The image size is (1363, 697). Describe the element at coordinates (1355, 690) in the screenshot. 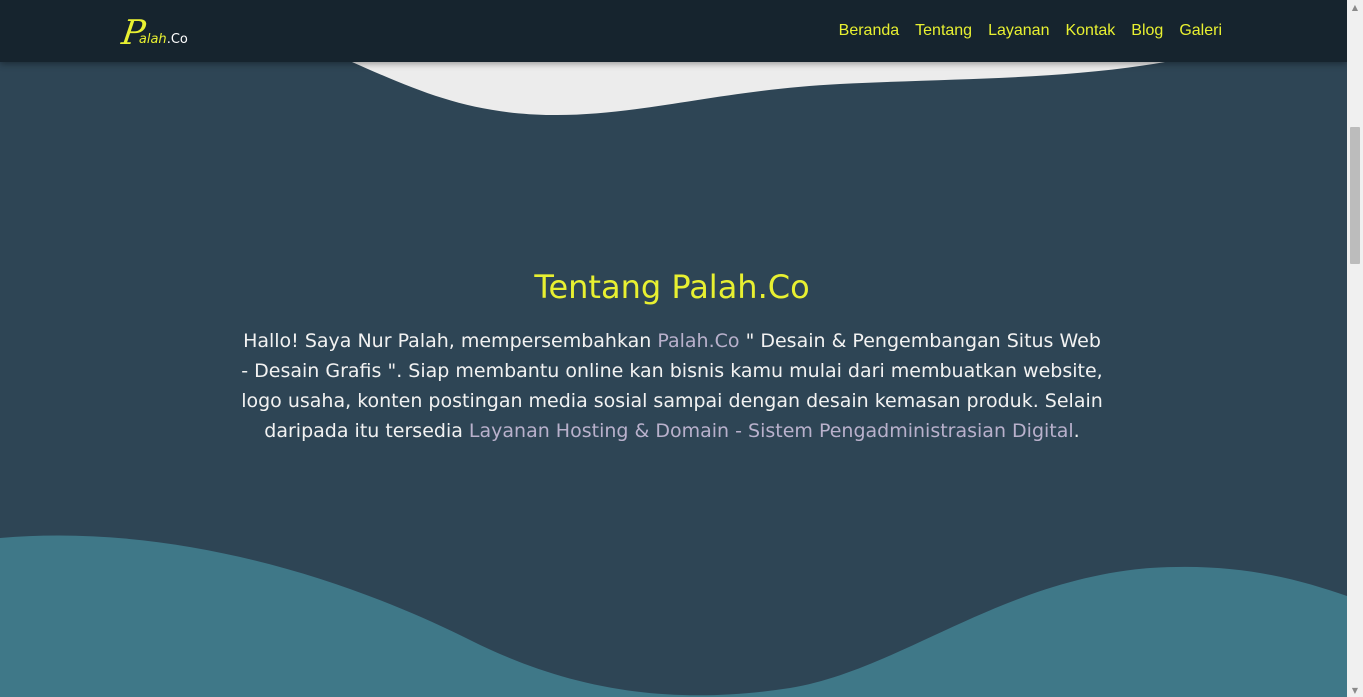

I see `scroll-down-icon: ▼` at that location.